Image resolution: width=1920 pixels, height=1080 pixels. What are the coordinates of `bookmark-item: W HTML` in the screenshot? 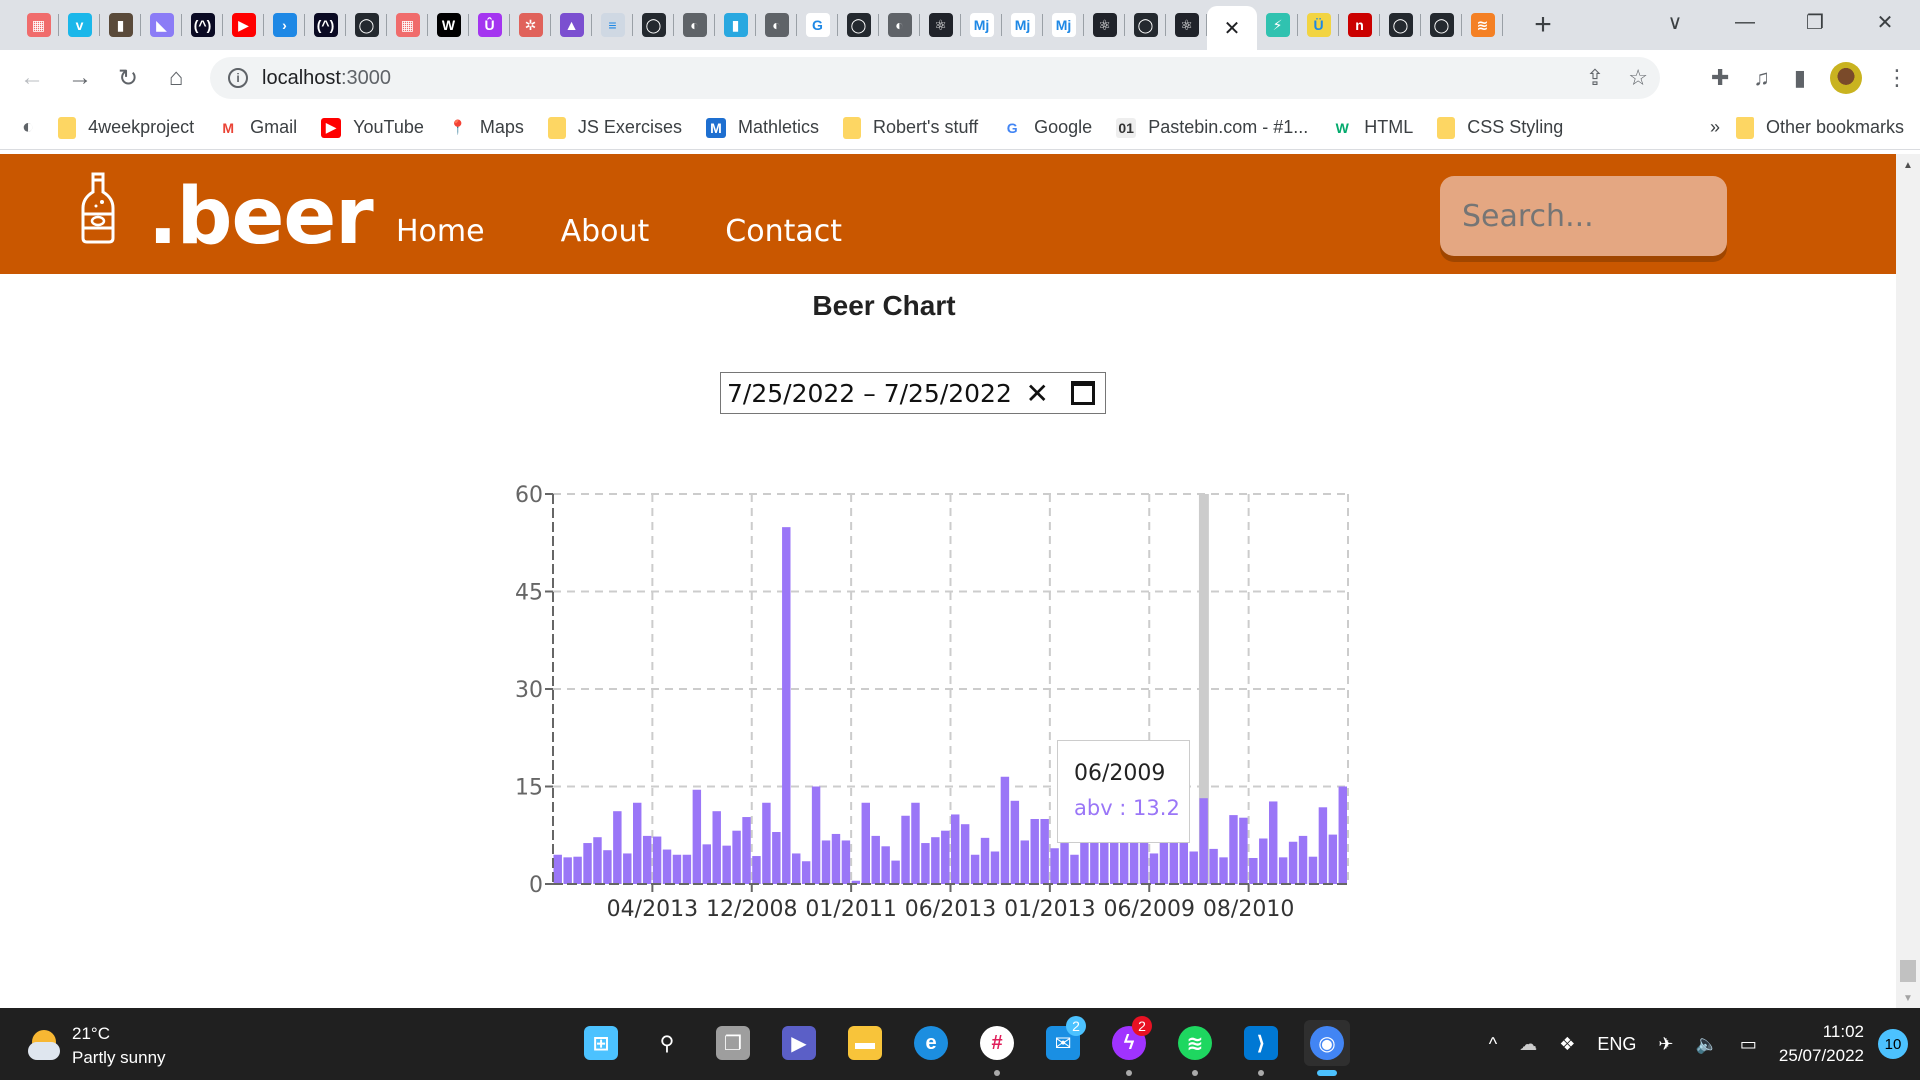 It's located at (1373, 127).